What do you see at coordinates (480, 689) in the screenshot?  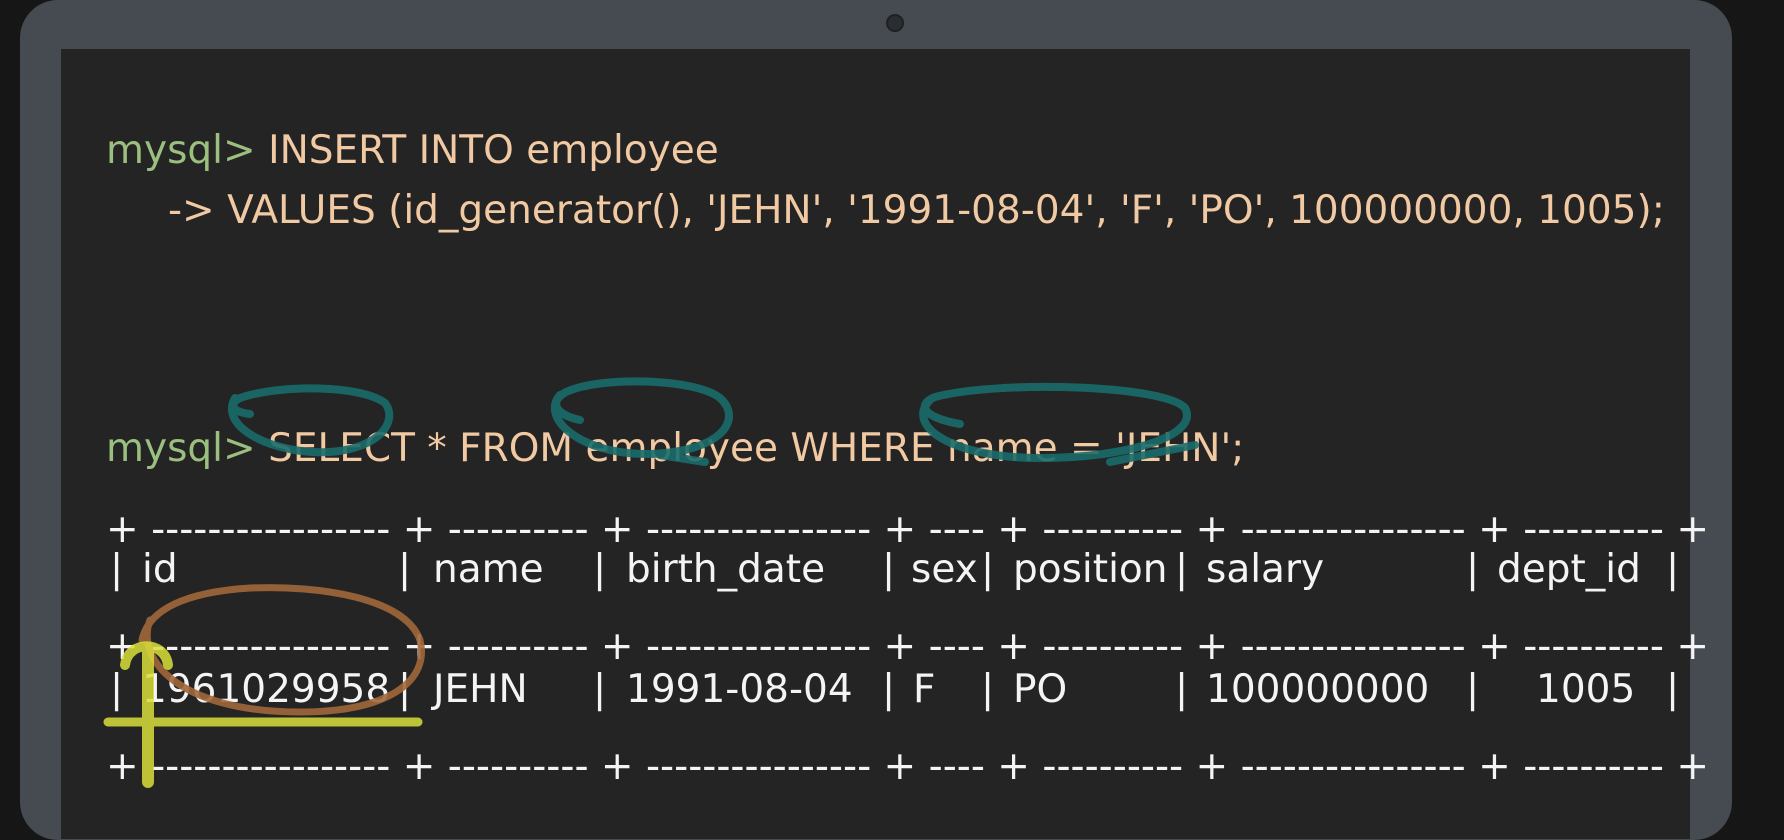 I see `cell-name: JEHN` at bounding box center [480, 689].